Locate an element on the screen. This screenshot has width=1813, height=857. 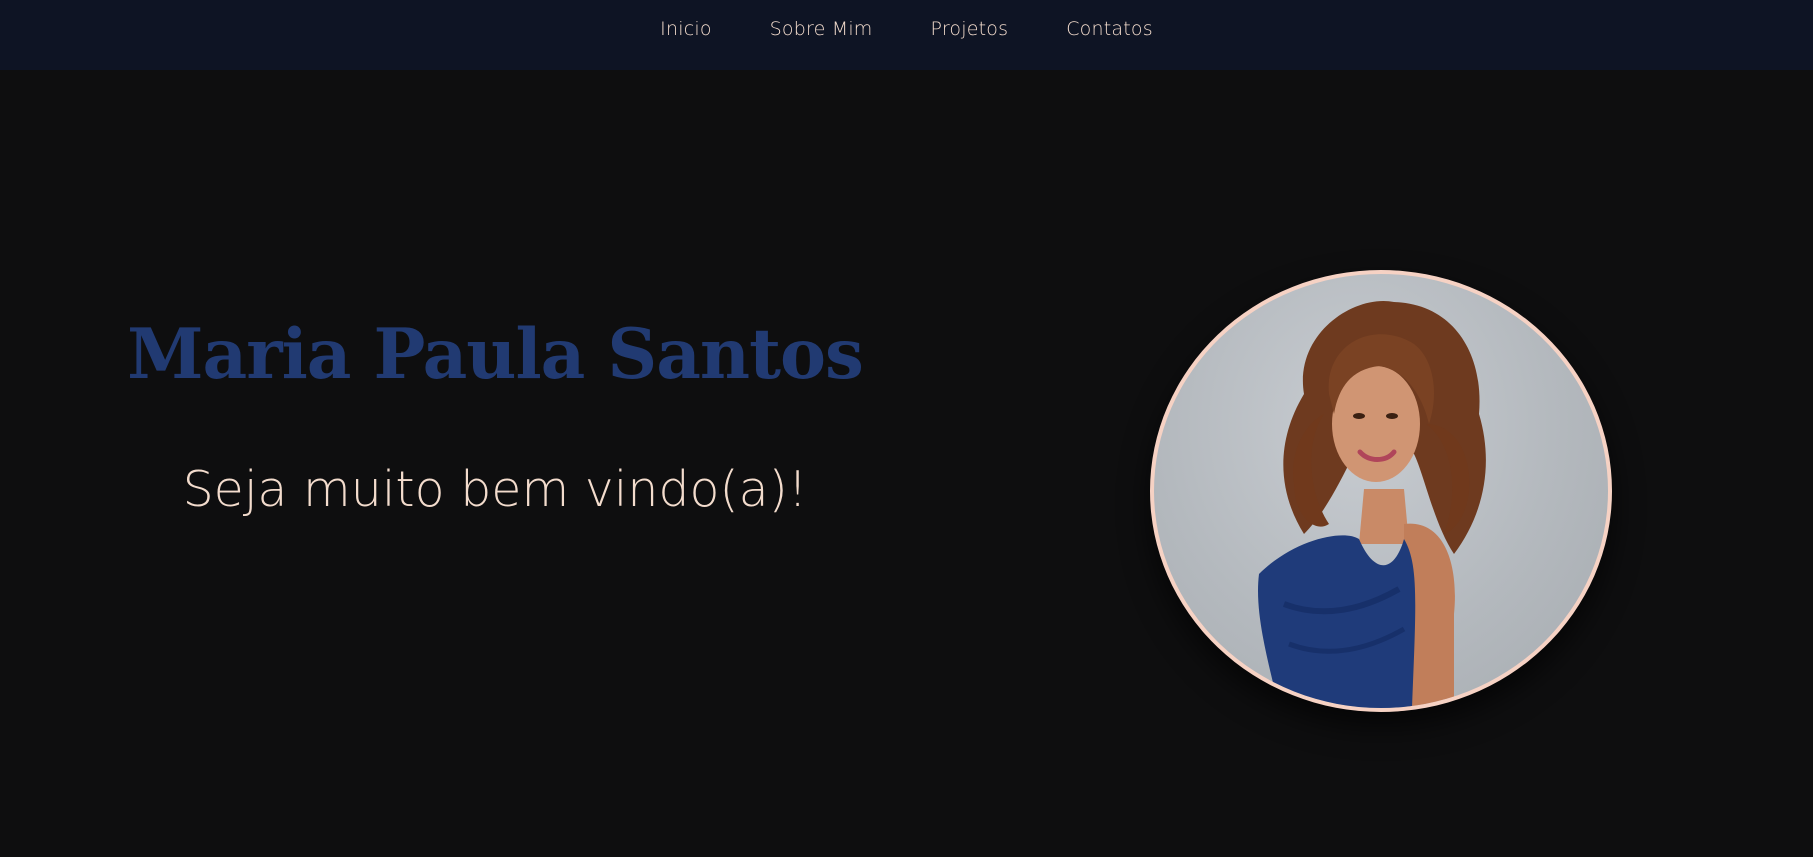
nav-link-sobre-mim: Sobre Mim is located at coordinates (821, 29).